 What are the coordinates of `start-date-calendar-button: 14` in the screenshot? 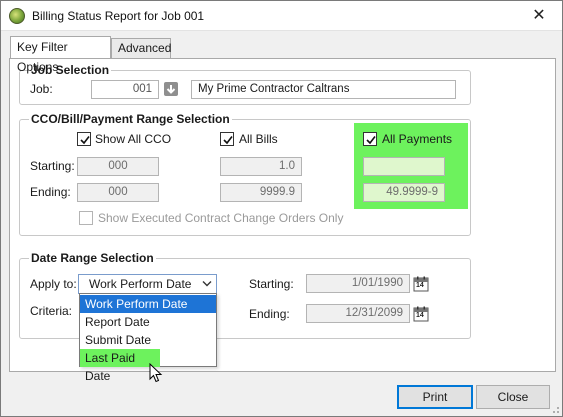 It's located at (421, 284).